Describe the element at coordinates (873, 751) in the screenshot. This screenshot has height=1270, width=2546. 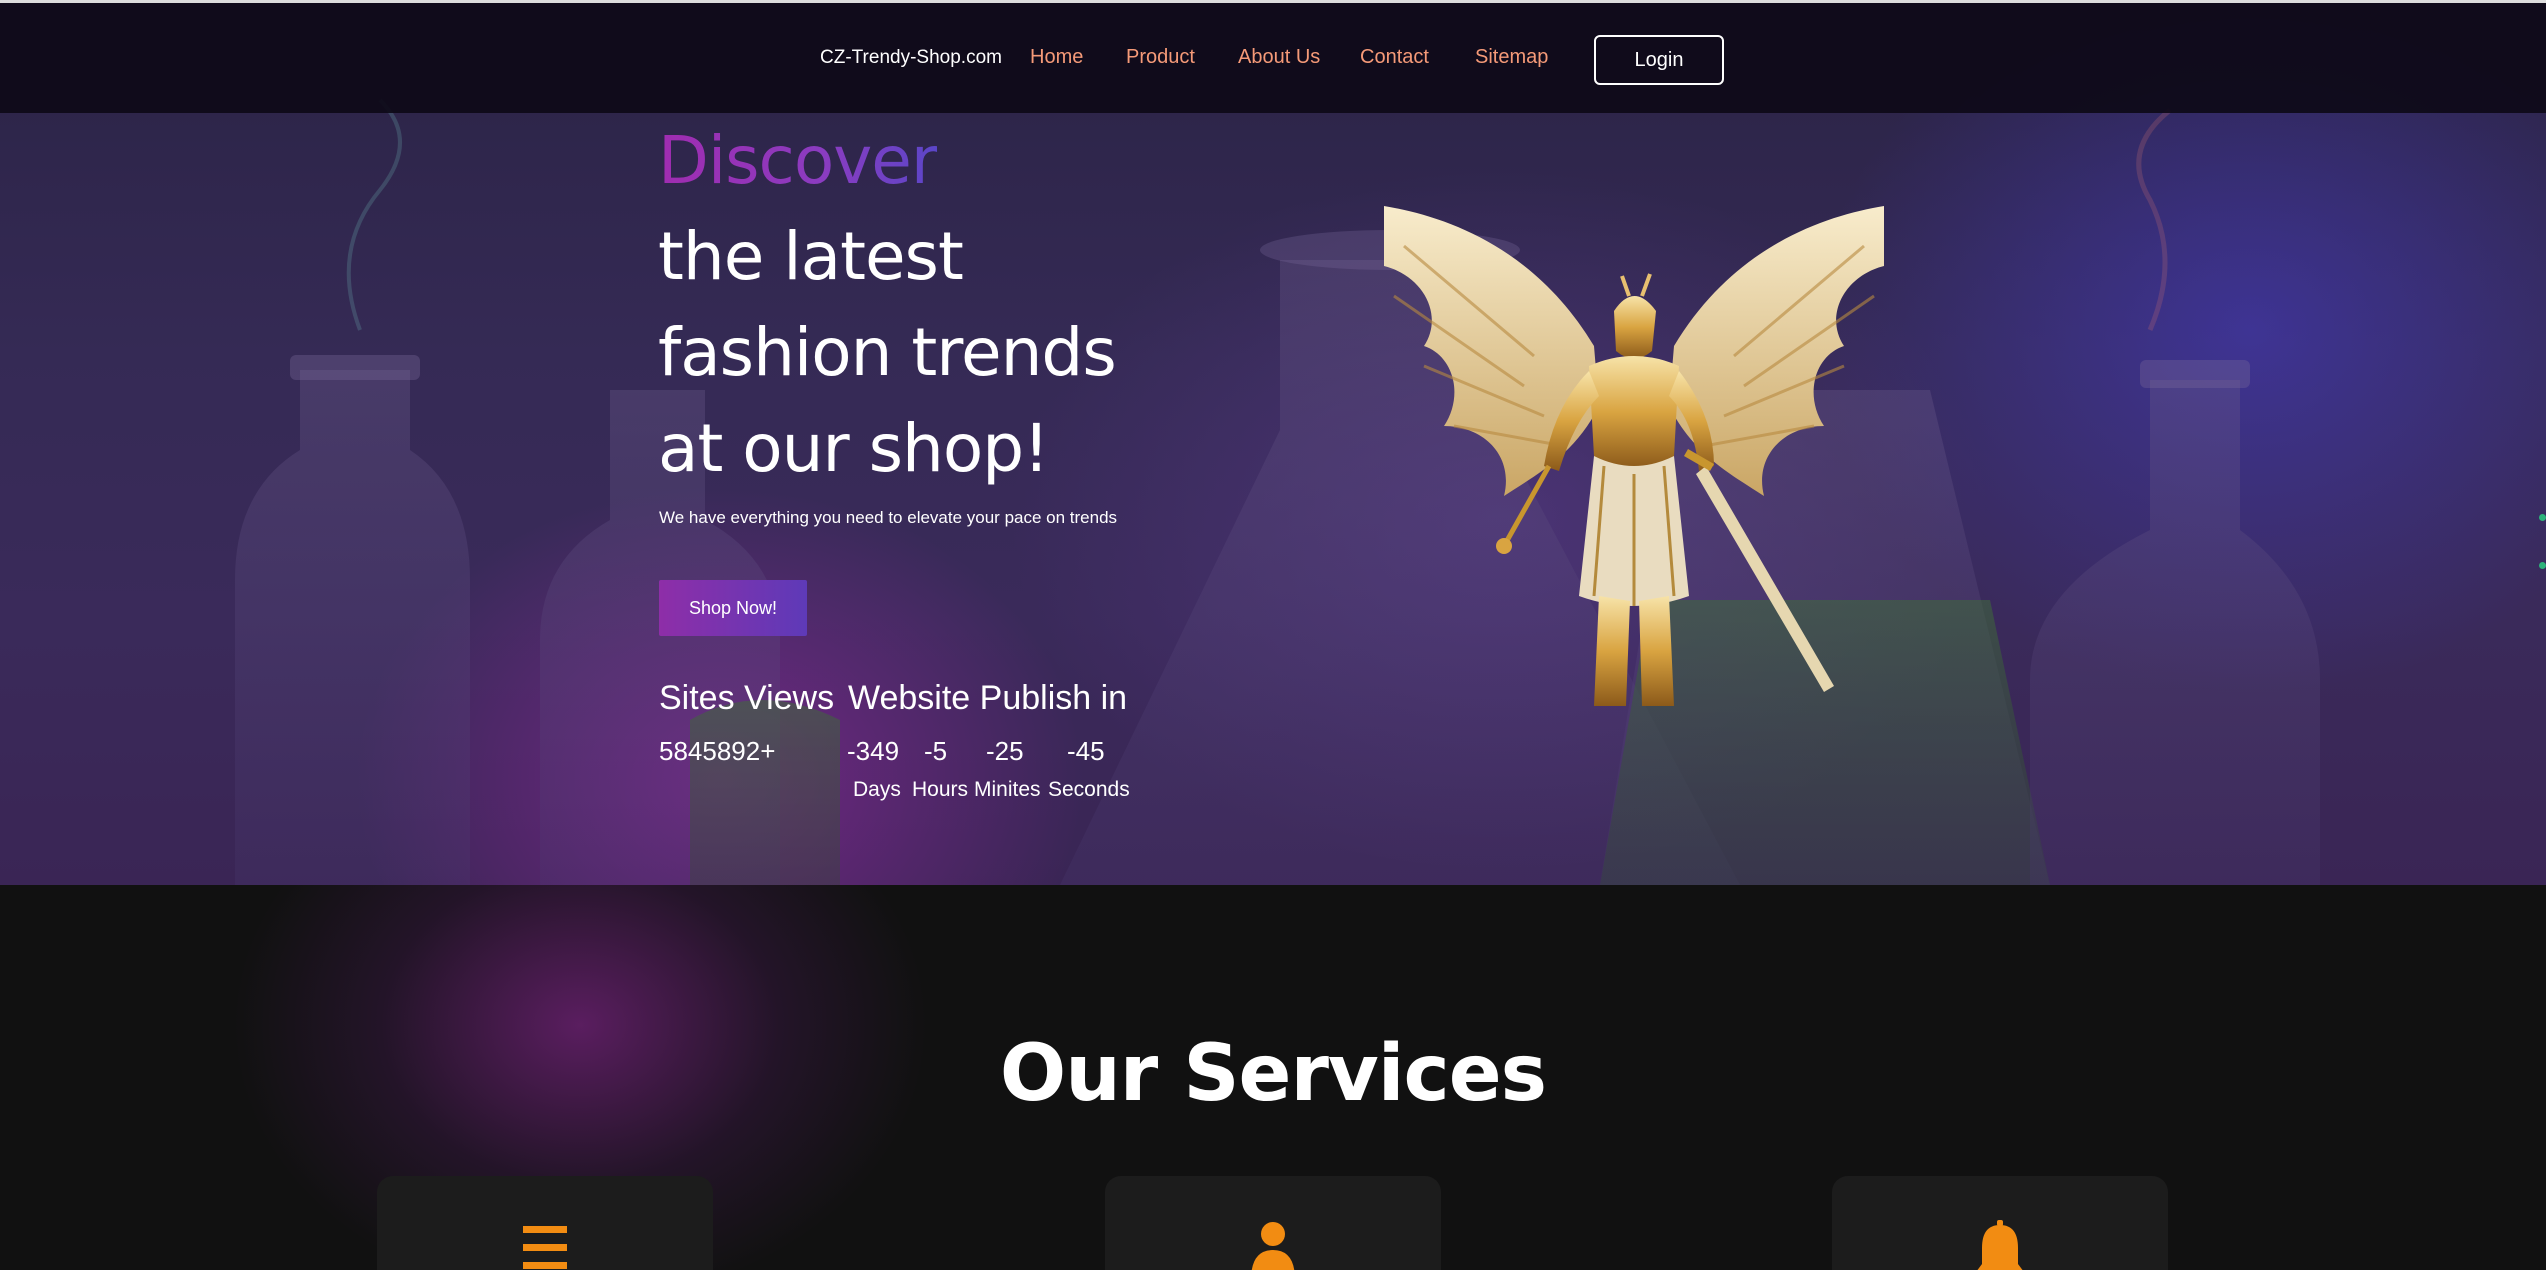
I see `countdown-days-value: -349` at that location.